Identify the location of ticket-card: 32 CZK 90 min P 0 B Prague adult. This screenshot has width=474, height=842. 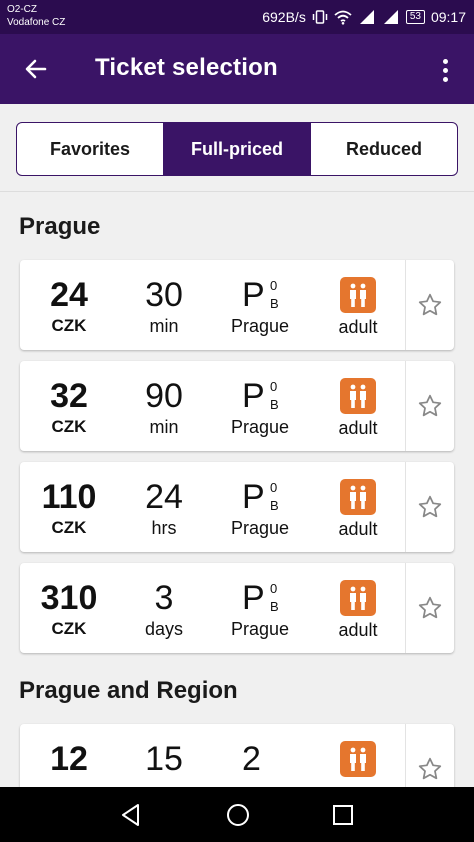
(237, 406).